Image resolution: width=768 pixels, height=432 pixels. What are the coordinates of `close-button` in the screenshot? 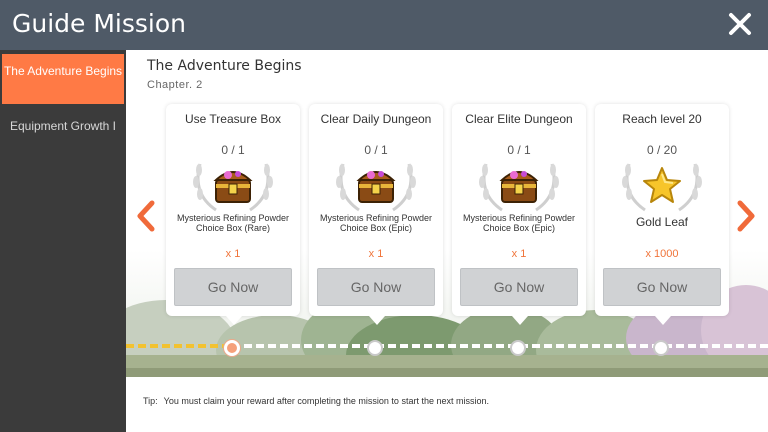 It's located at (740, 24).